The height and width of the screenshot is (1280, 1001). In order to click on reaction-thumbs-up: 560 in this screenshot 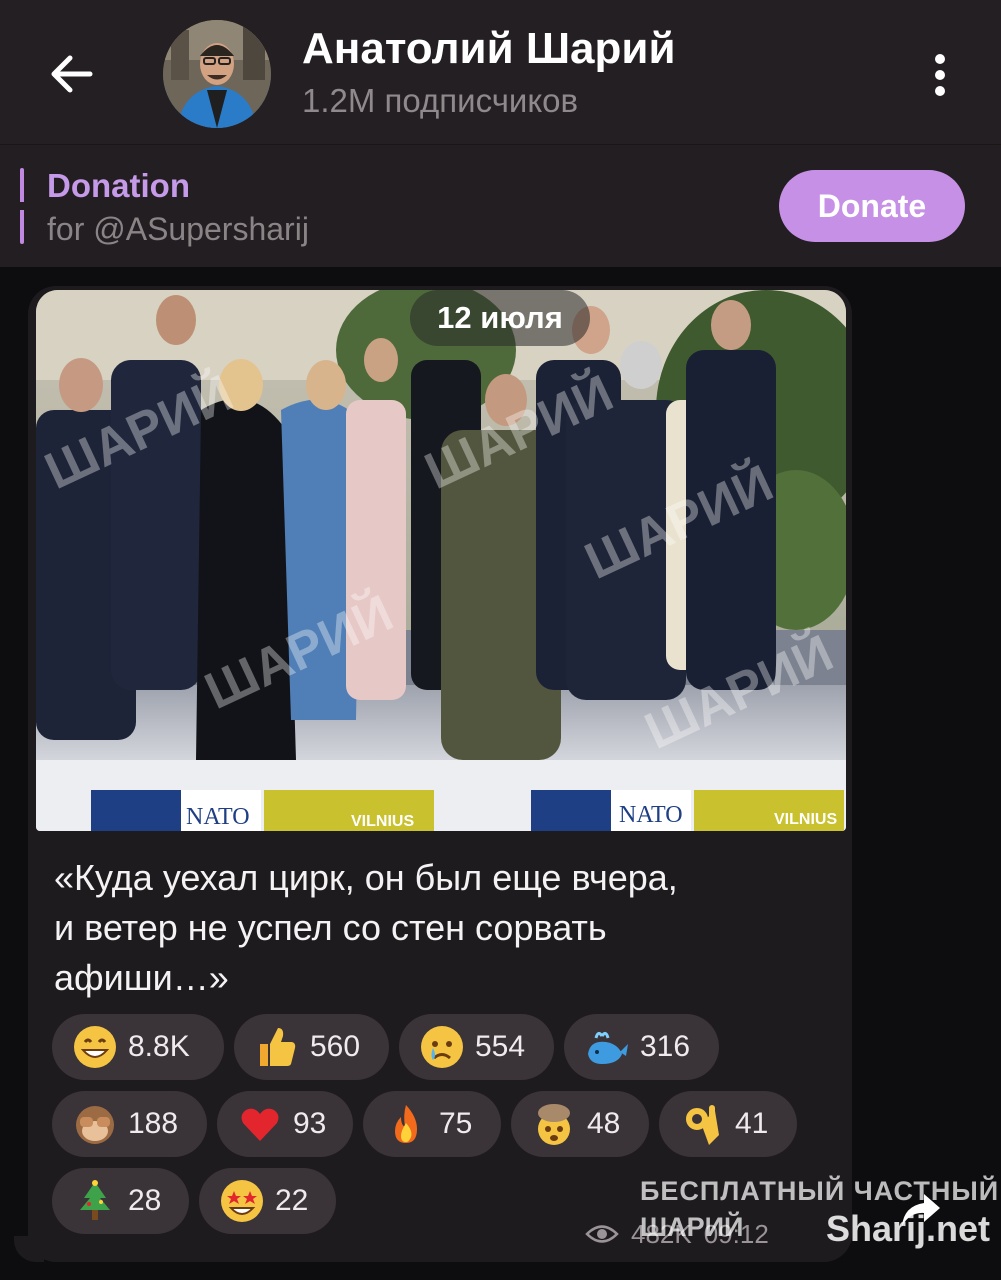, I will do `click(311, 1047)`.